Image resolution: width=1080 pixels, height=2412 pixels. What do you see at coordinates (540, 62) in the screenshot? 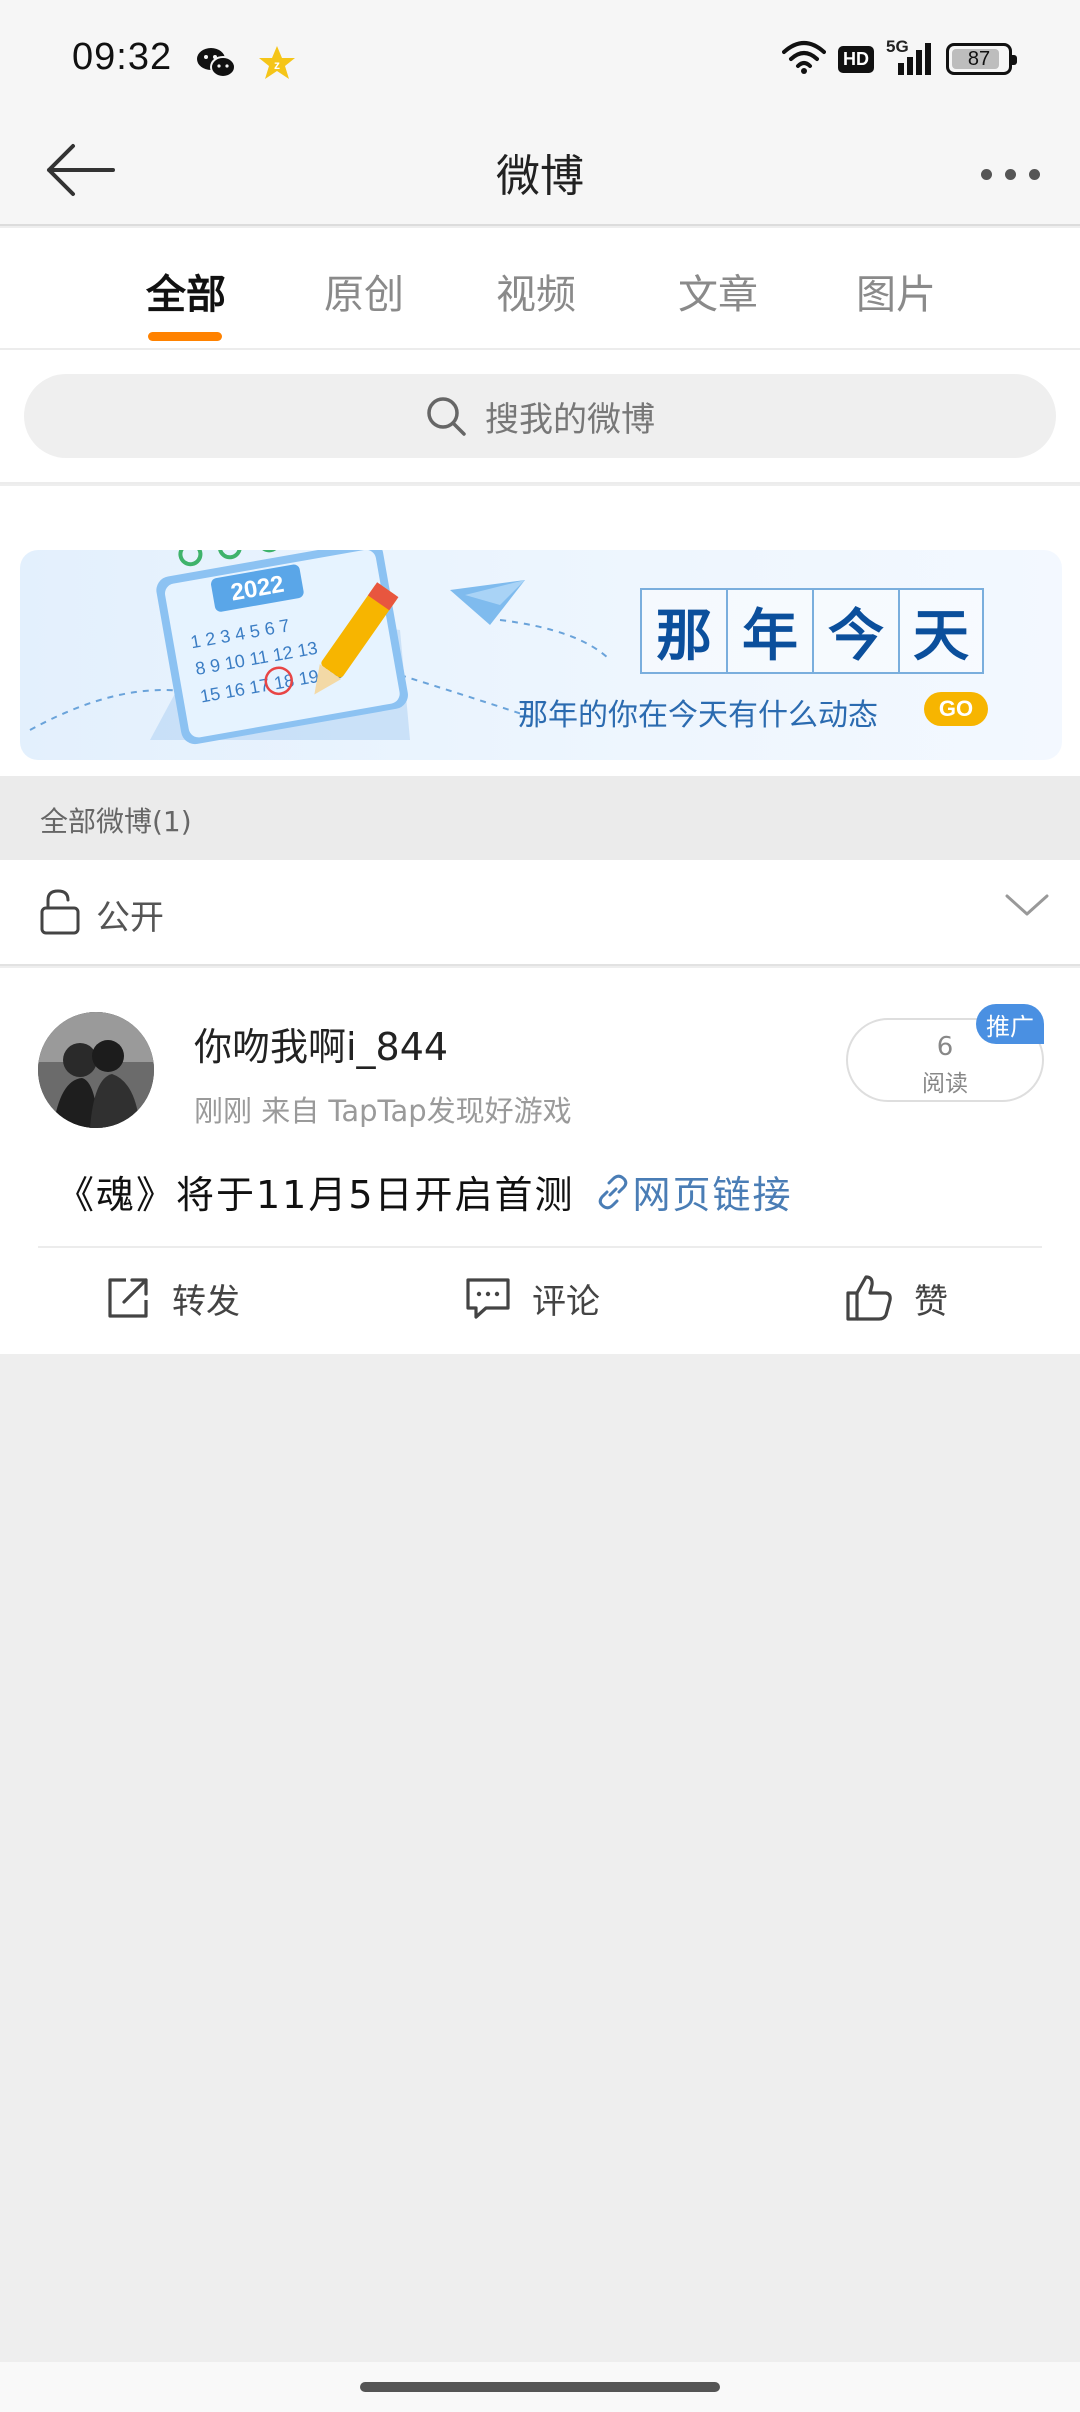
I see `status-bar: 09:32 z HD 5G 87` at bounding box center [540, 62].